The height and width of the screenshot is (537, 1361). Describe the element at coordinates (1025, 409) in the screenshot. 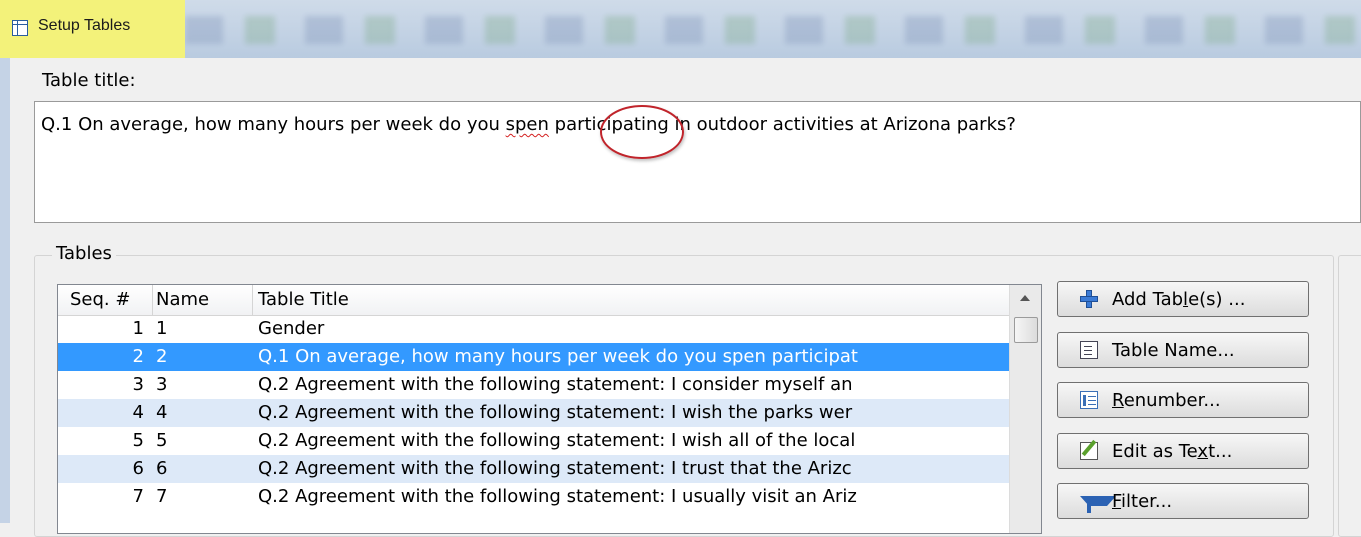

I see `vertical-scrollbar` at that location.